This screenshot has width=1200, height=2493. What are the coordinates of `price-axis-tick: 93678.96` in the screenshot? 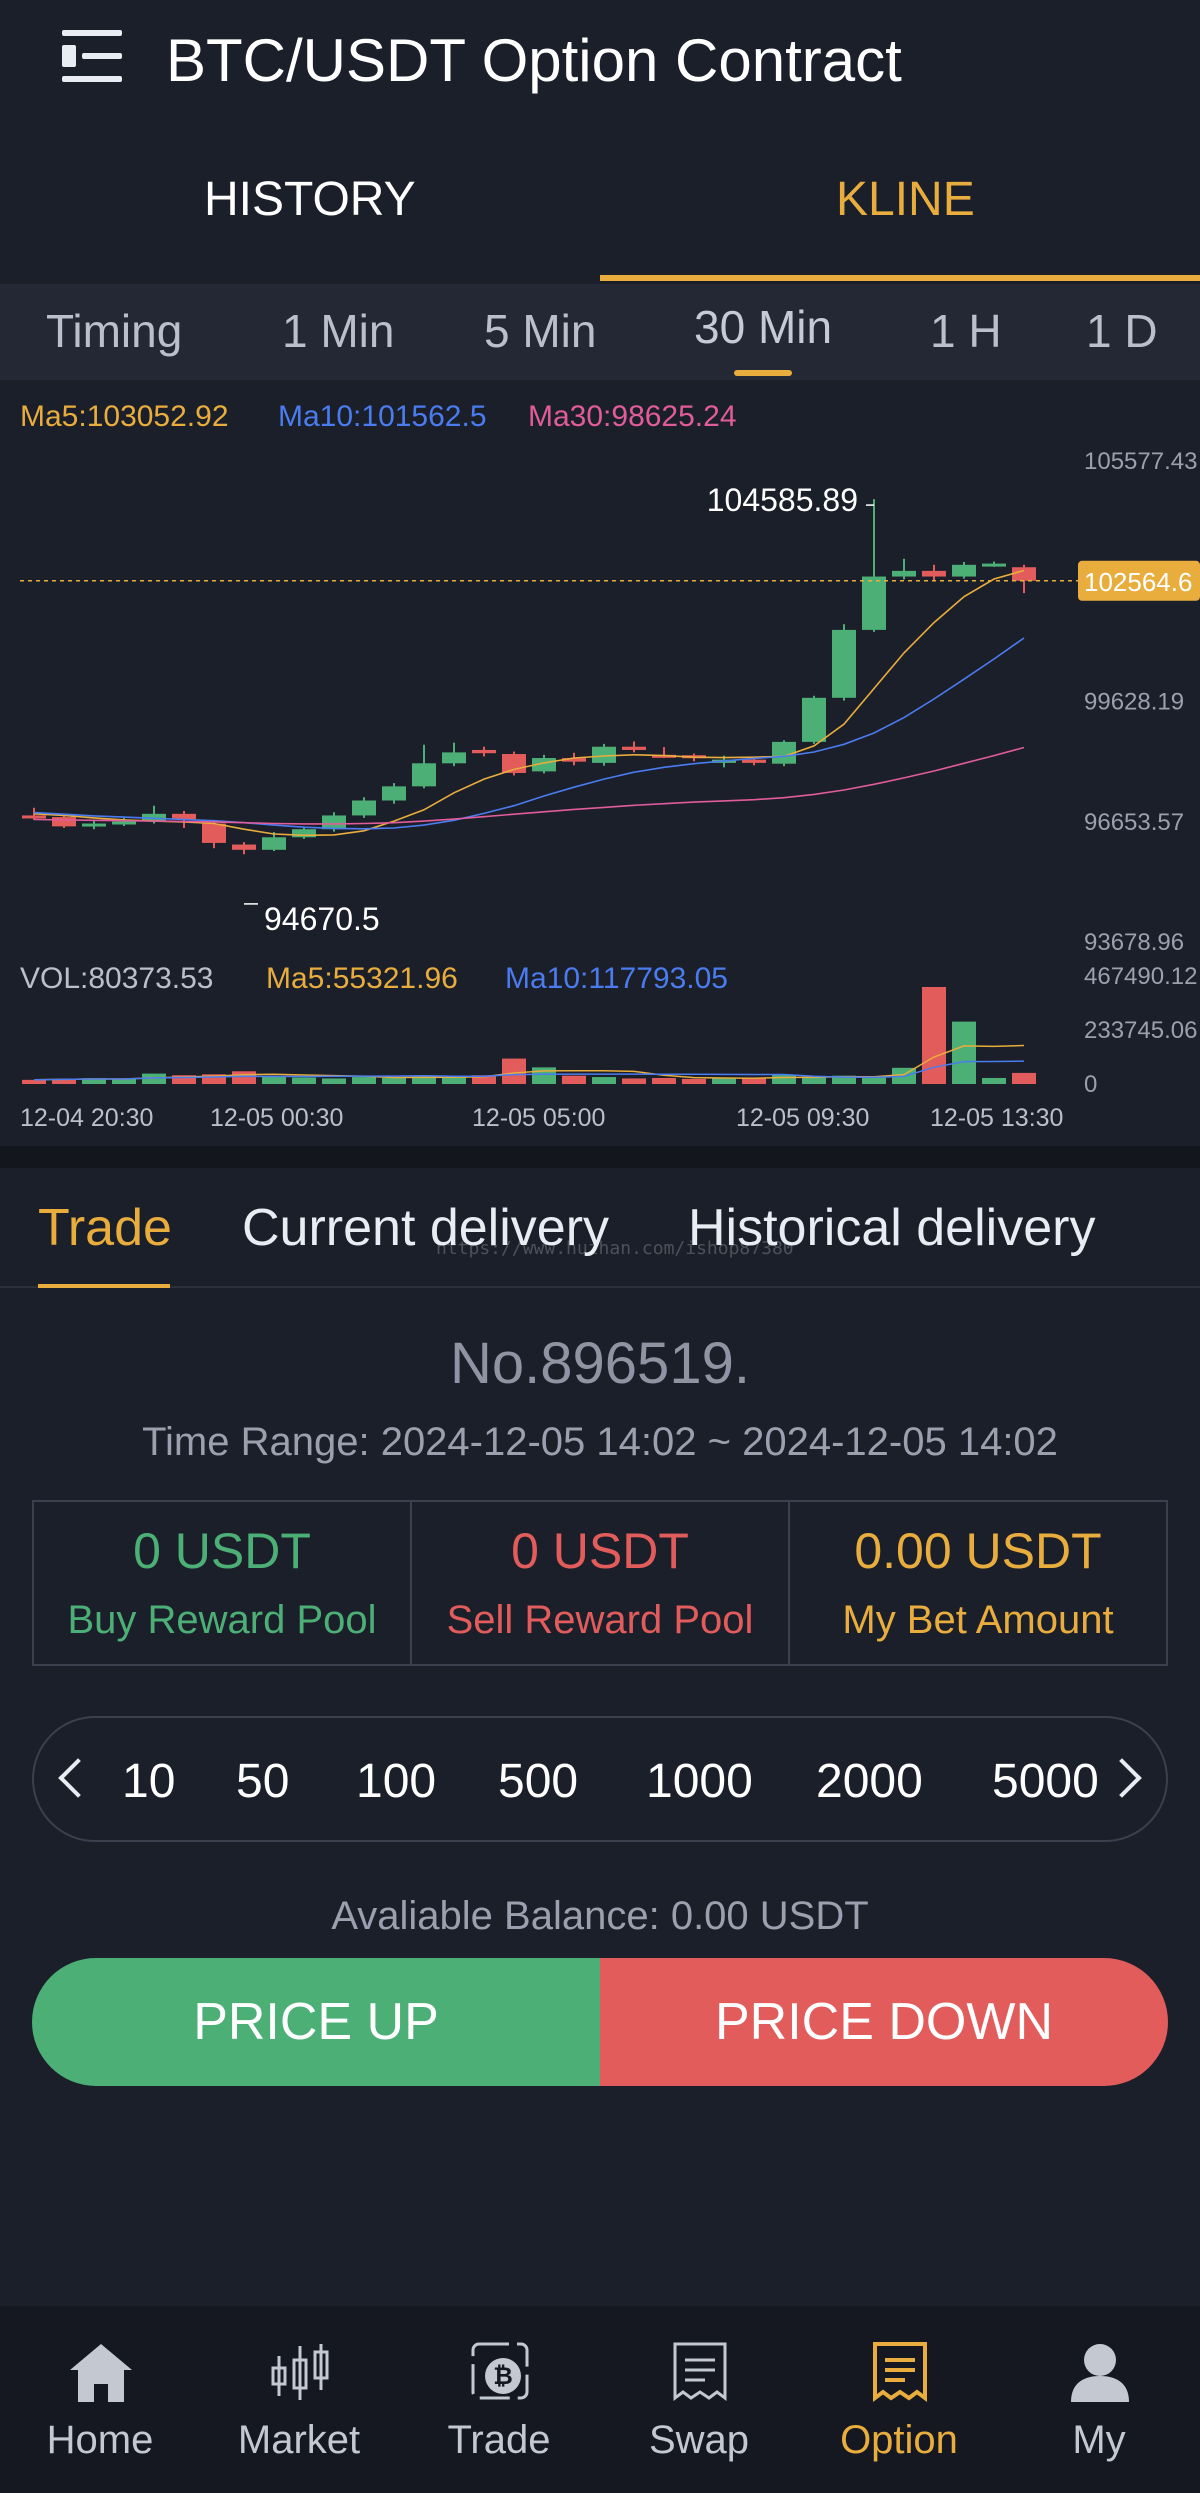 It's located at (1134, 942).